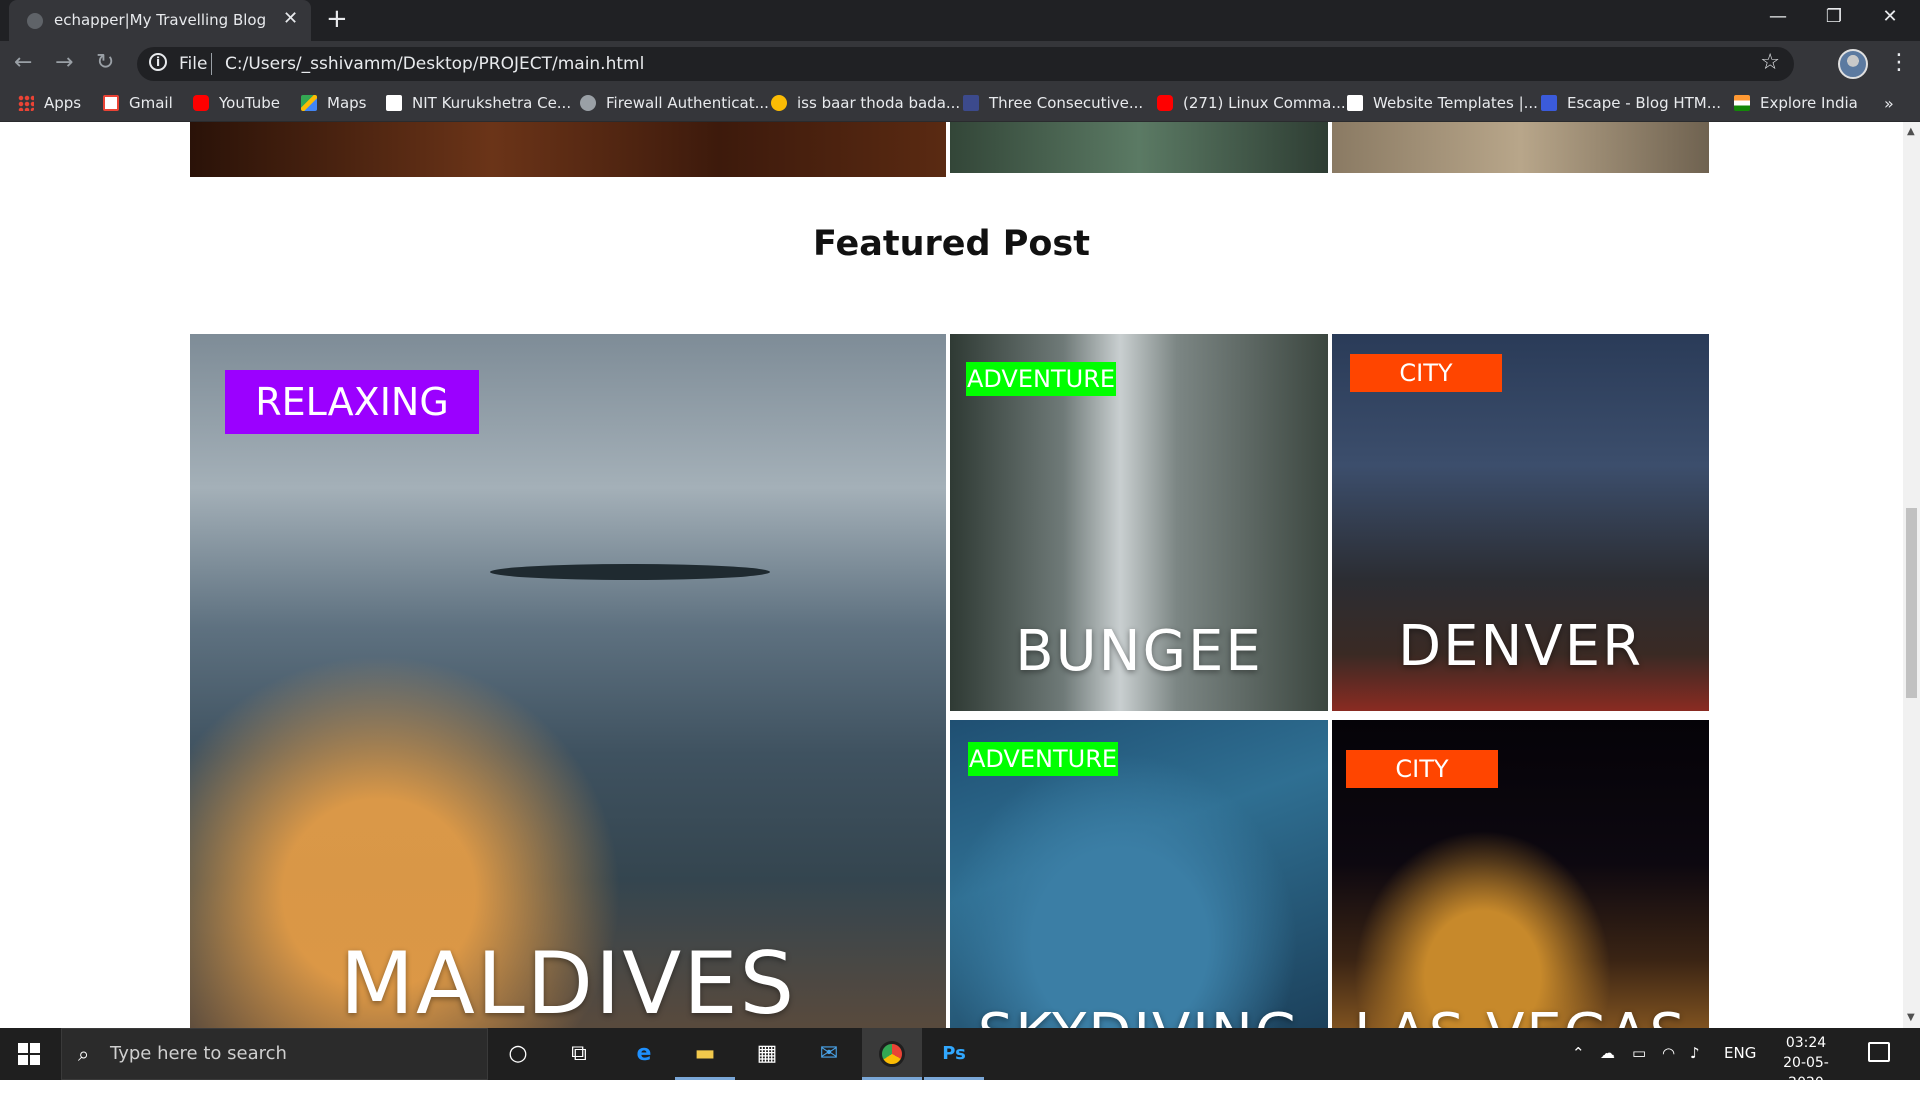  What do you see at coordinates (1607, 1053) in the screenshot?
I see `onedrive-cloud-icon: ☁` at bounding box center [1607, 1053].